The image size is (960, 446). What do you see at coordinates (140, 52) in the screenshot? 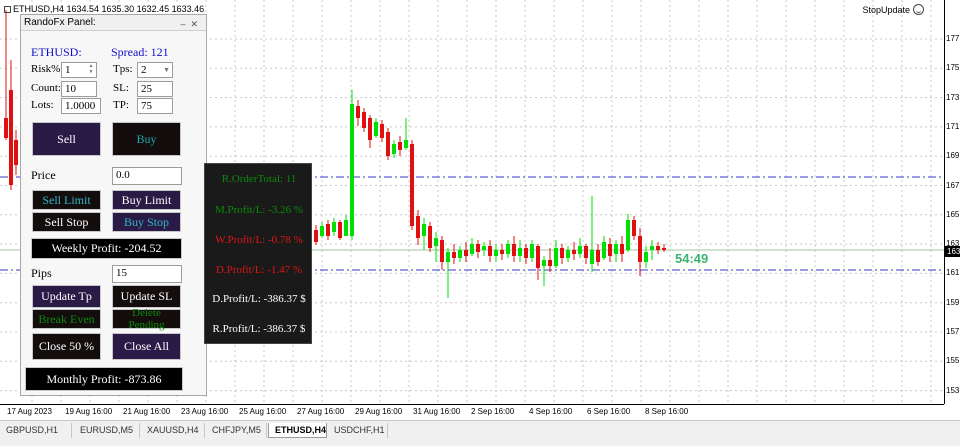
I see `spread-label: Spread: 121` at bounding box center [140, 52].